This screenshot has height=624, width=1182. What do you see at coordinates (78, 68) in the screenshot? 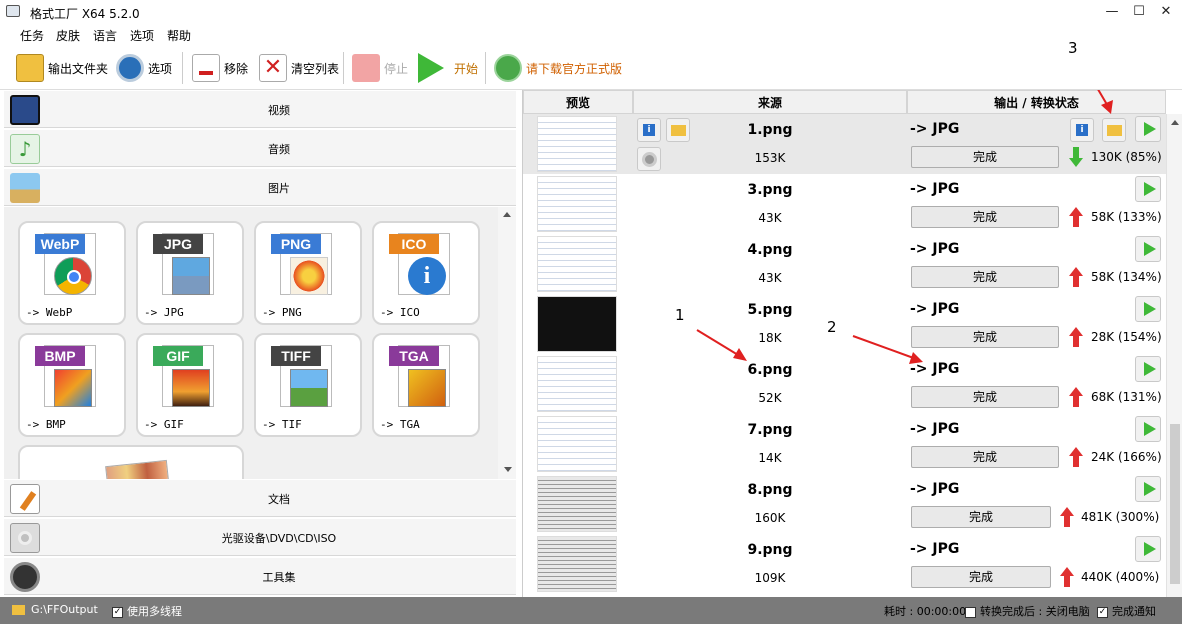
I see `output-folder-label: 输出文件夹` at bounding box center [78, 68].